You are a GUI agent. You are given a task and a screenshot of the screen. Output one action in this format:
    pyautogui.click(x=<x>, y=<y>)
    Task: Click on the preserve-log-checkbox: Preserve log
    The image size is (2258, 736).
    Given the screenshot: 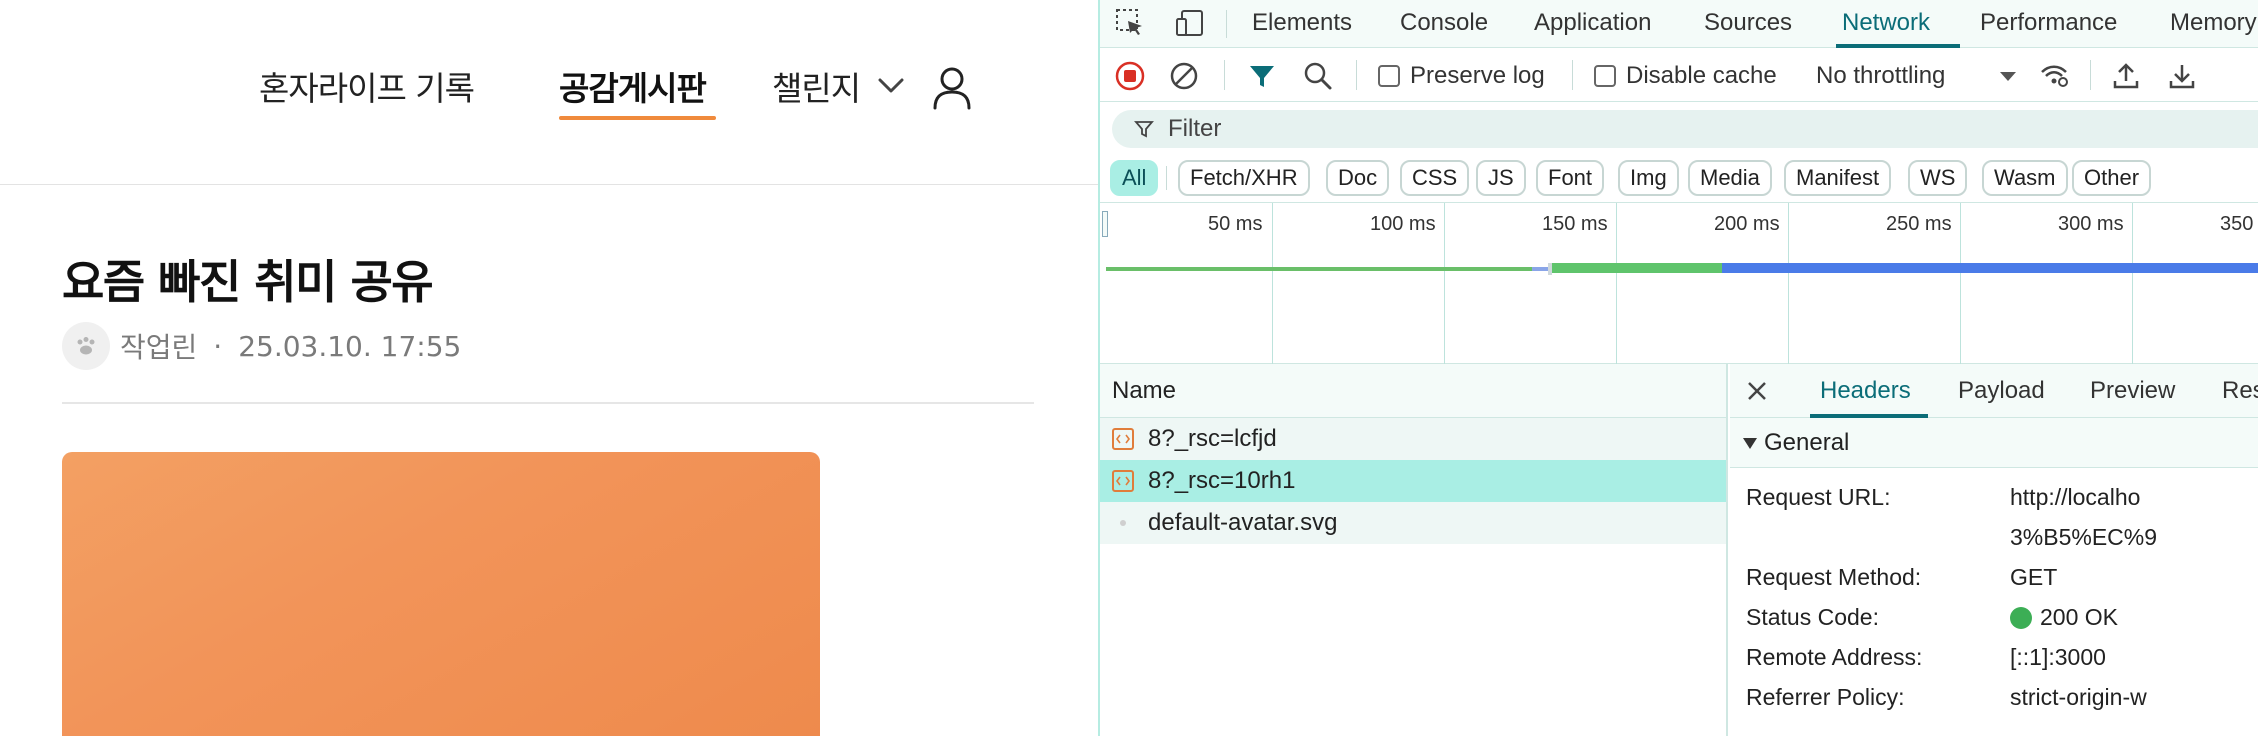 What is the action you would take?
    pyautogui.click(x=1461, y=76)
    